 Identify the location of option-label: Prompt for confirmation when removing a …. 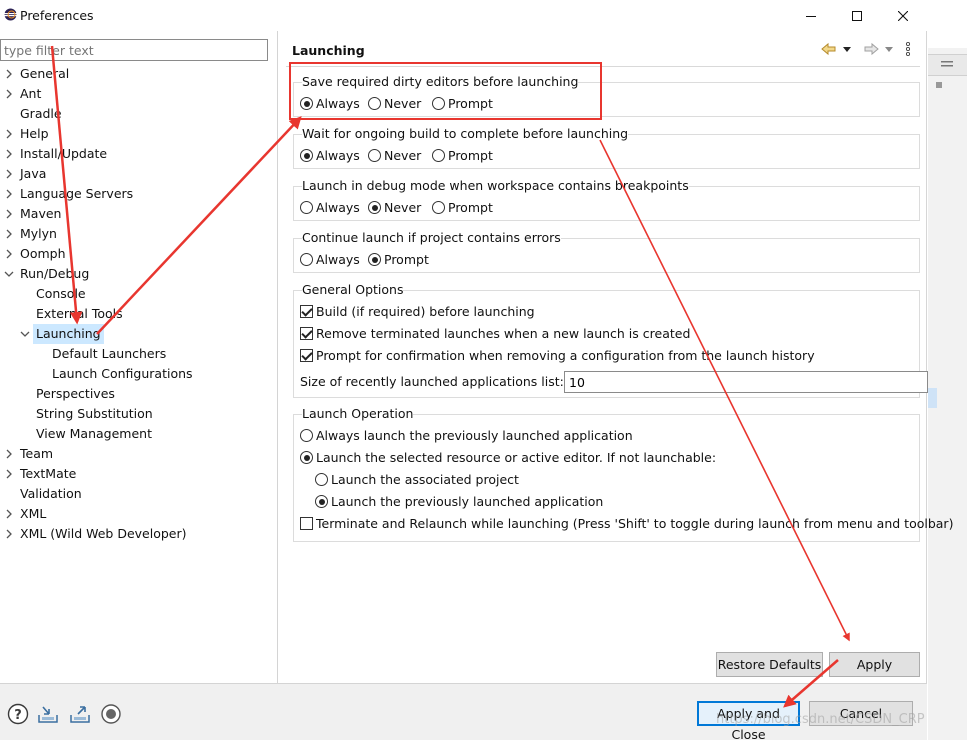
(565, 355).